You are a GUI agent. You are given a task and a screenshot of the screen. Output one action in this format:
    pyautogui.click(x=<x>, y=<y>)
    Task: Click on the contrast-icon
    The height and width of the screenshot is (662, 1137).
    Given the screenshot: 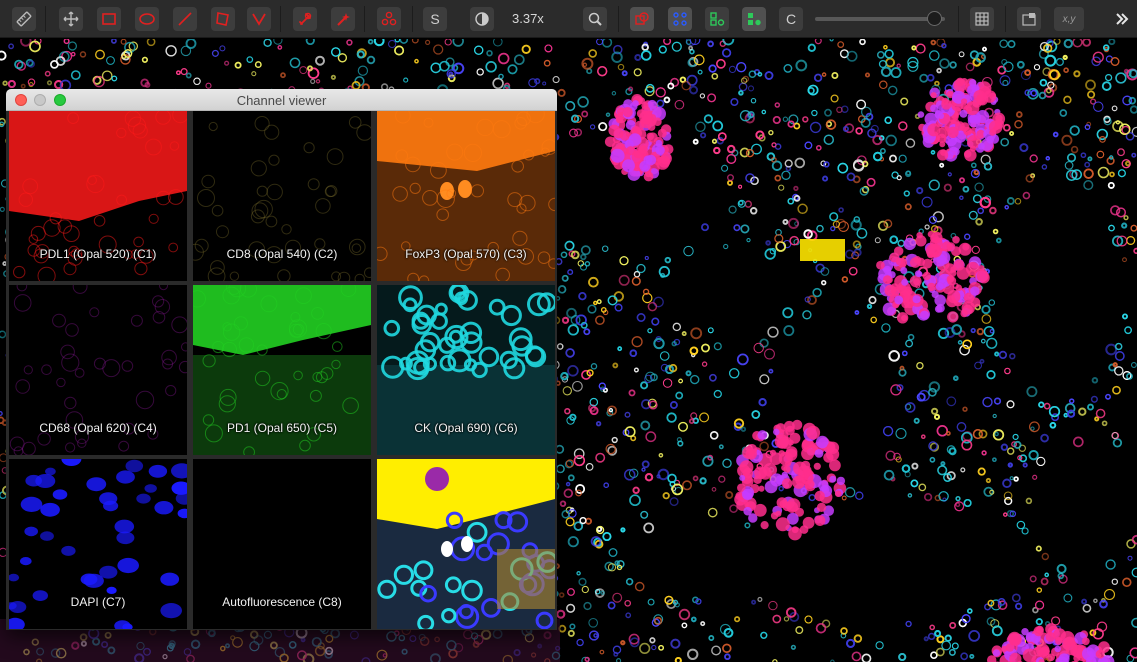 What is the action you would take?
    pyautogui.click(x=482, y=19)
    